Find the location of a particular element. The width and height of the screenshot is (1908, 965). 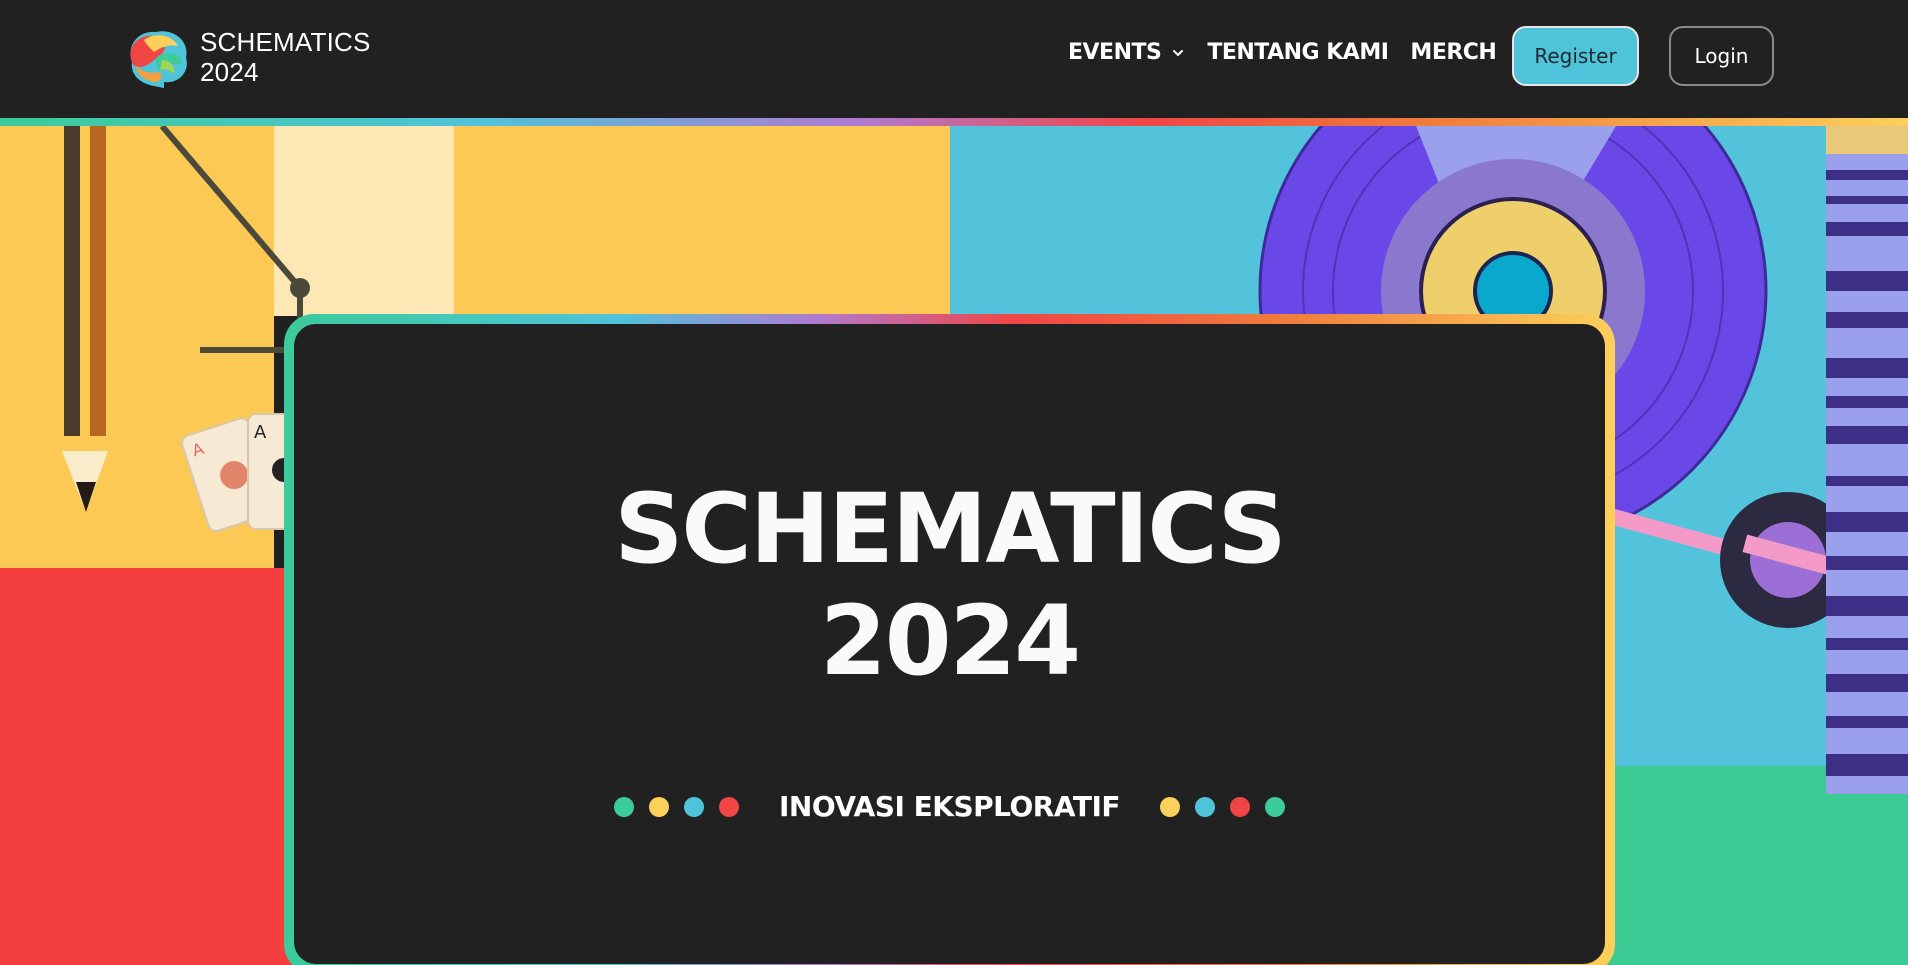

hero-tagline: INOVASI EKSPLORATIF is located at coordinates (949, 806).